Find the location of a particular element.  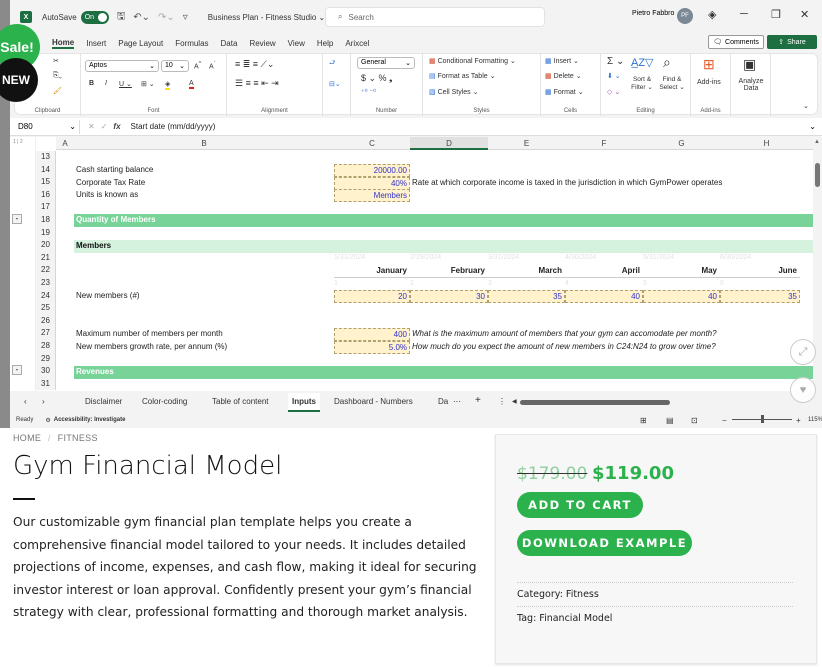

sheet-tab-inputs: Inputs is located at coordinates (304, 402).